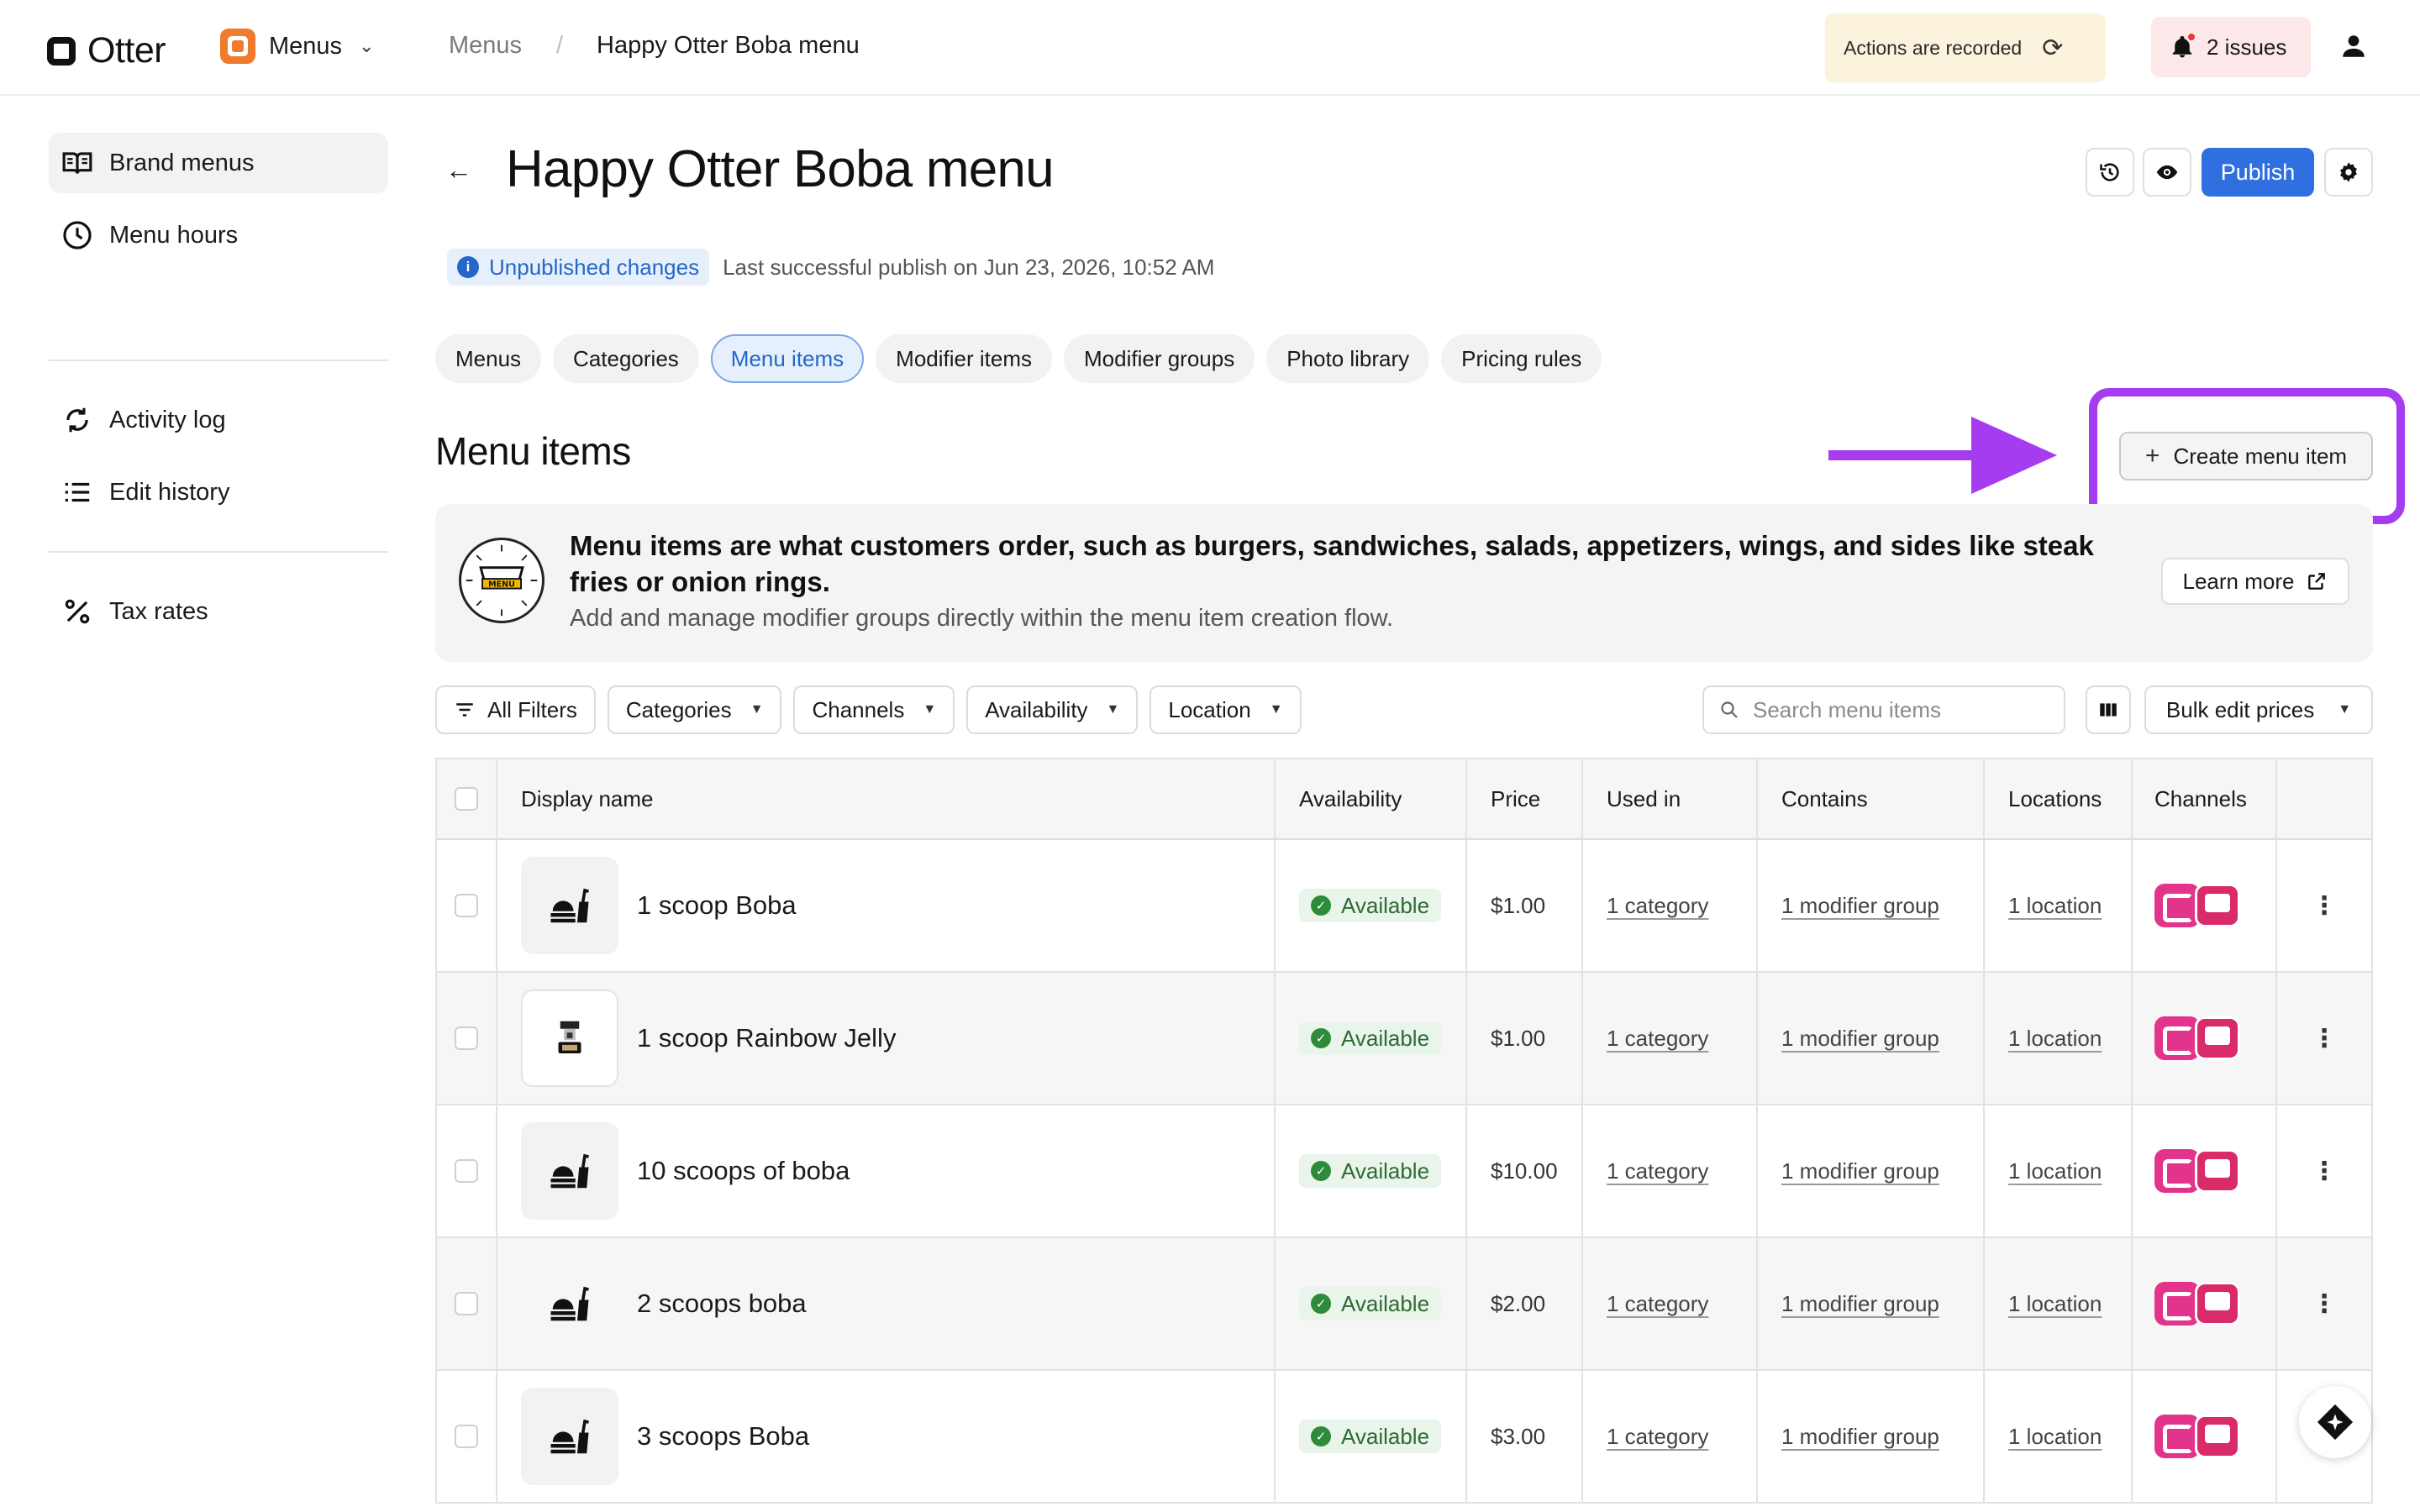 This screenshot has width=2420, height=1512. I want to click on caret-down-icon: ▼, so click(757, 709).